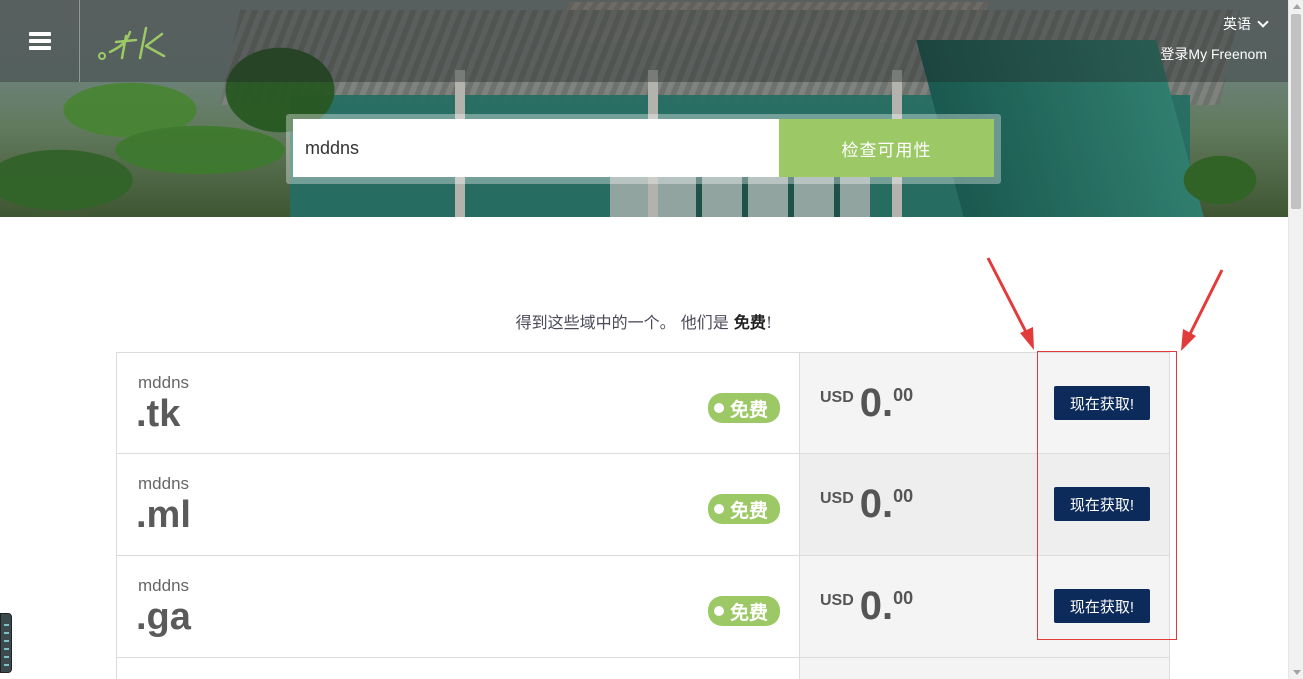  What do you see at coordinates (886, 148) in the screenshot?
I see `check-availability-button: 检查可用性` at bounding box center [886, 148].